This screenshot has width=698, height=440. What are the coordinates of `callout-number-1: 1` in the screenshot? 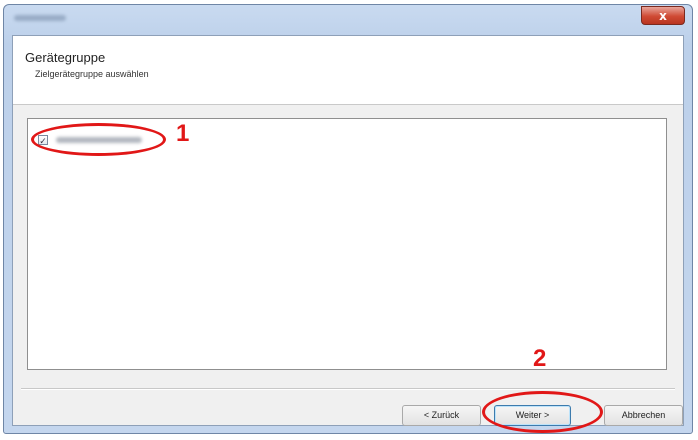 It's located at (183, 133).